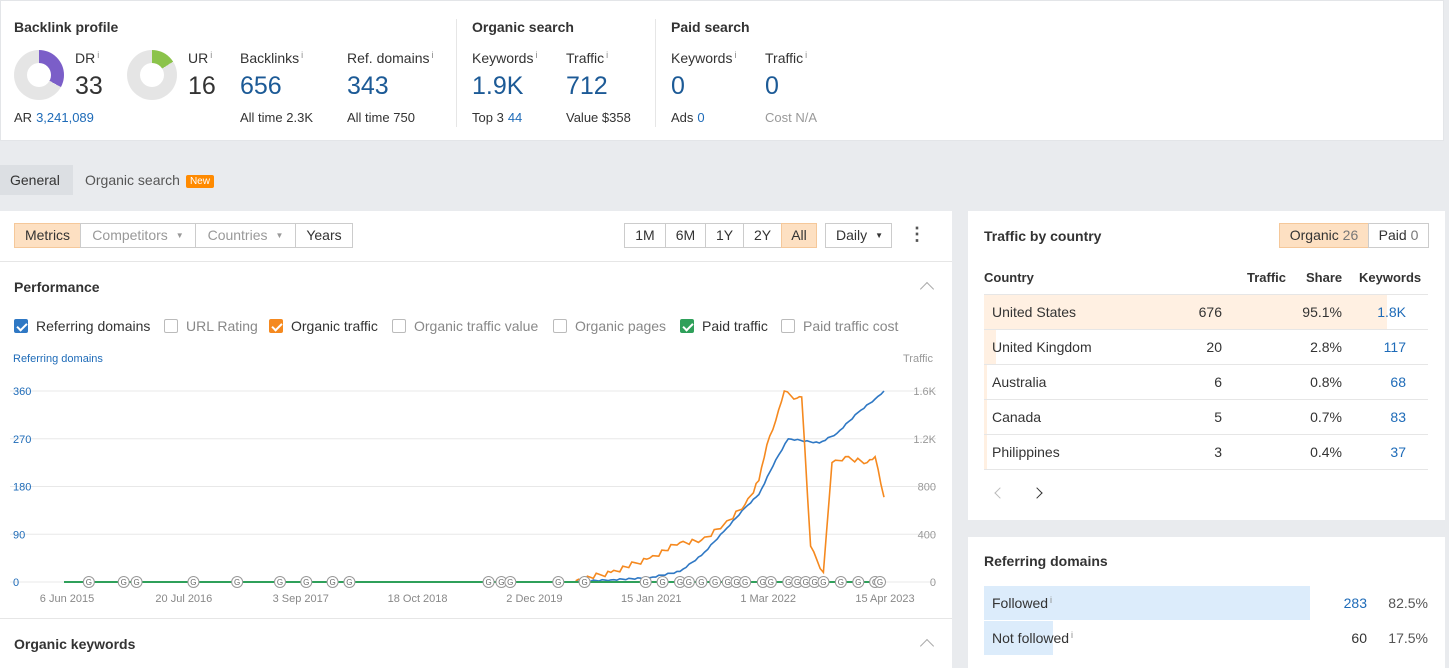  What do you see at coordinates (1324, 277) in the screenshot?
I see `column-header-share: Share` at bounding box center [1324, 277].